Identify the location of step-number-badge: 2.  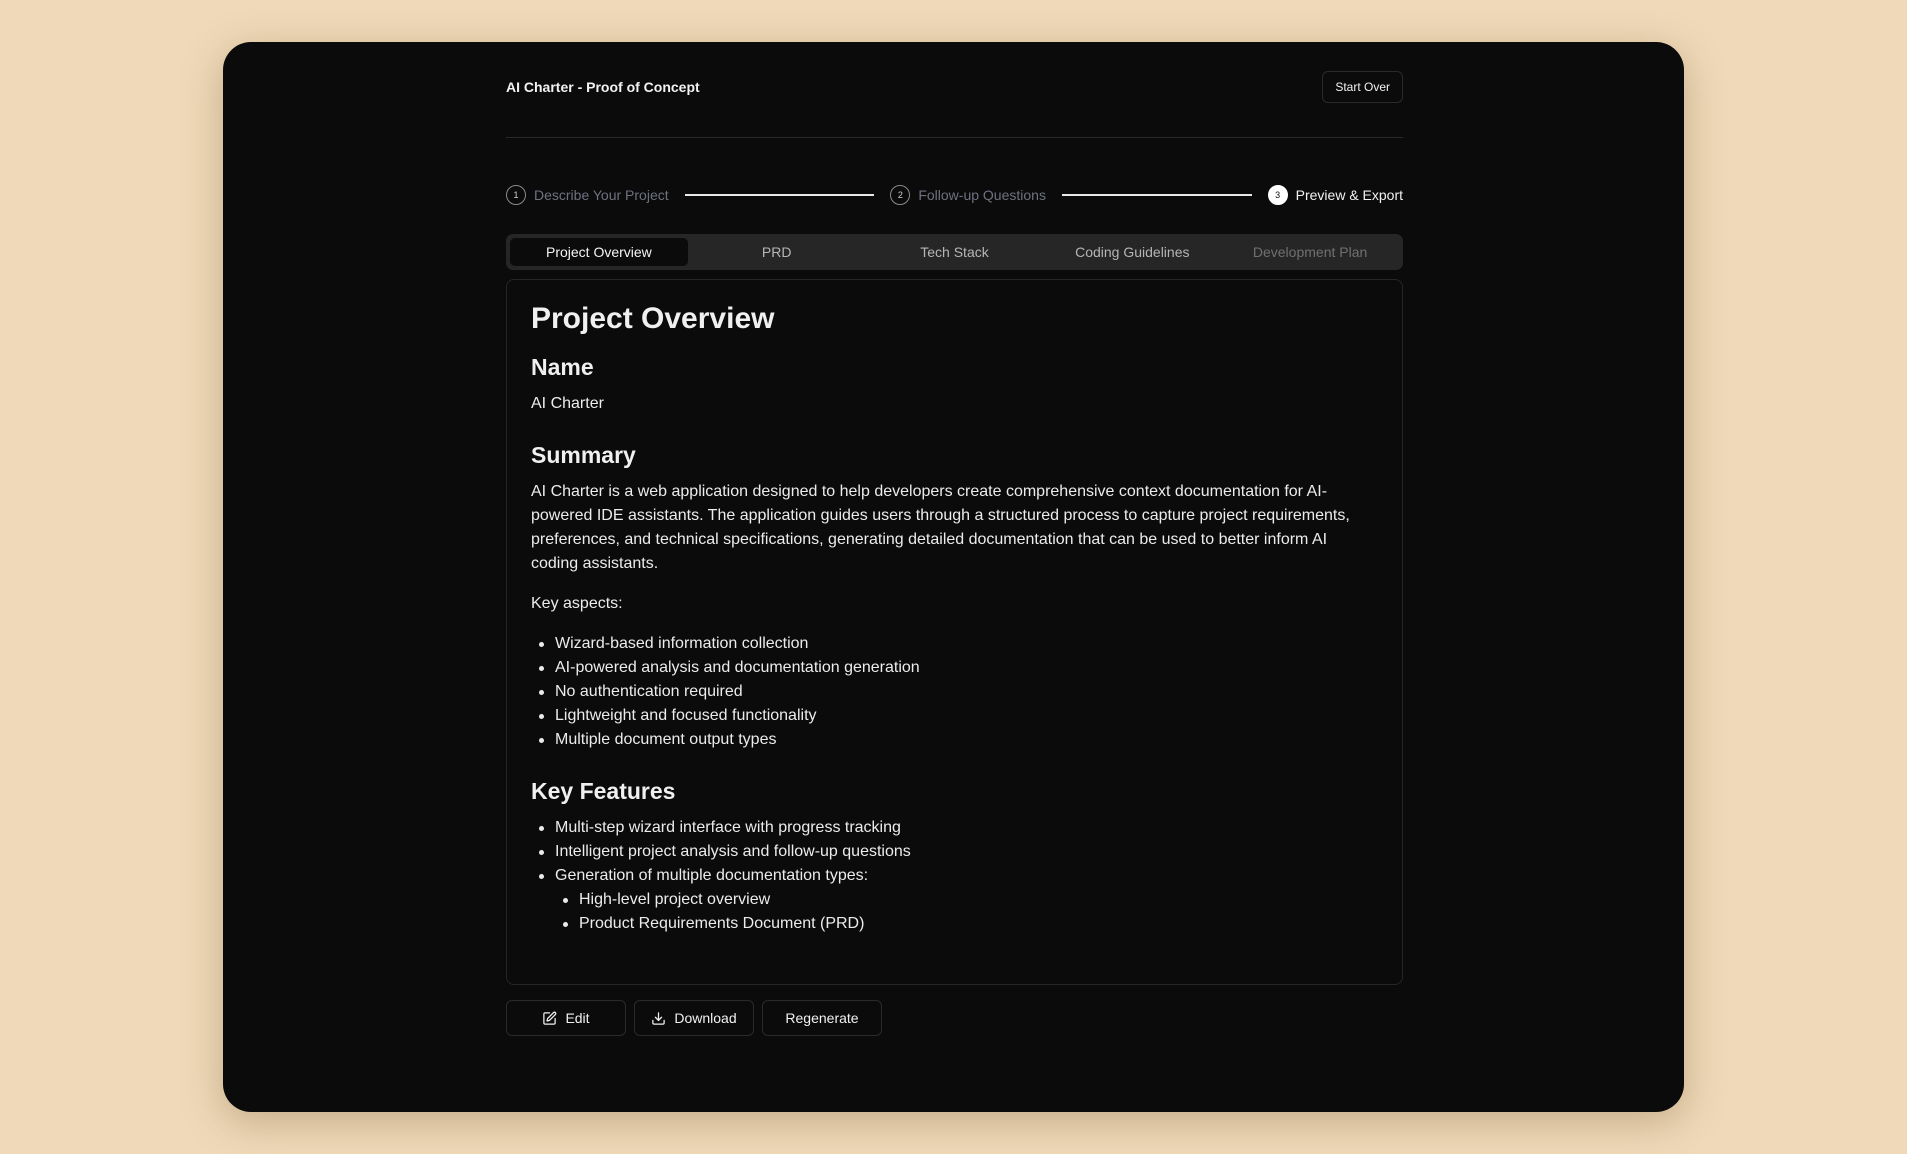
(900, 195).